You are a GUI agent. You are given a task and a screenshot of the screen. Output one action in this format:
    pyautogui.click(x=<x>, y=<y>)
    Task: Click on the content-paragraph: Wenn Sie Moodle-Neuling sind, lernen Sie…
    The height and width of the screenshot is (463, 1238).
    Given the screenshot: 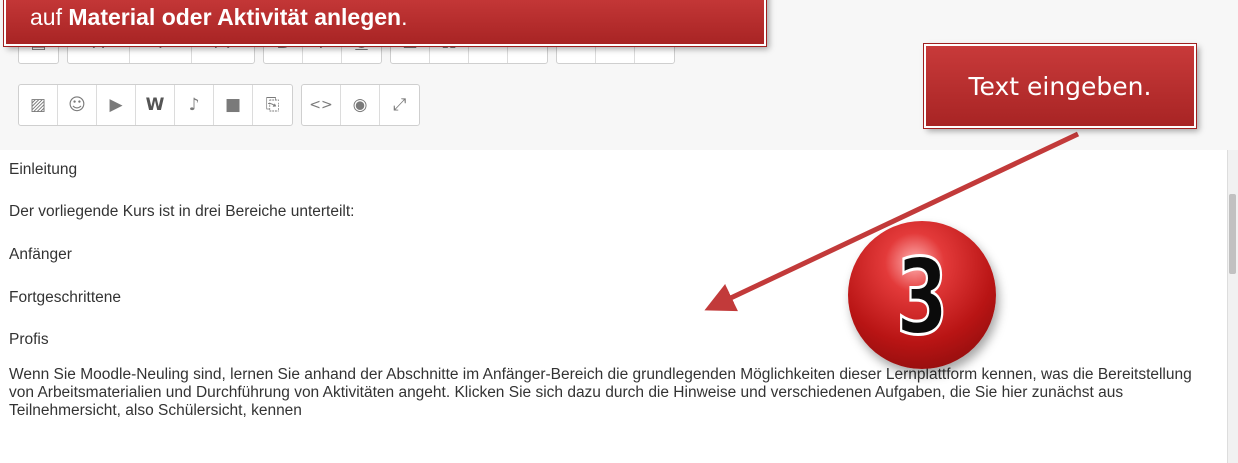 What is the action you would take?
    pyautogui.click(x=600, y=392)
    